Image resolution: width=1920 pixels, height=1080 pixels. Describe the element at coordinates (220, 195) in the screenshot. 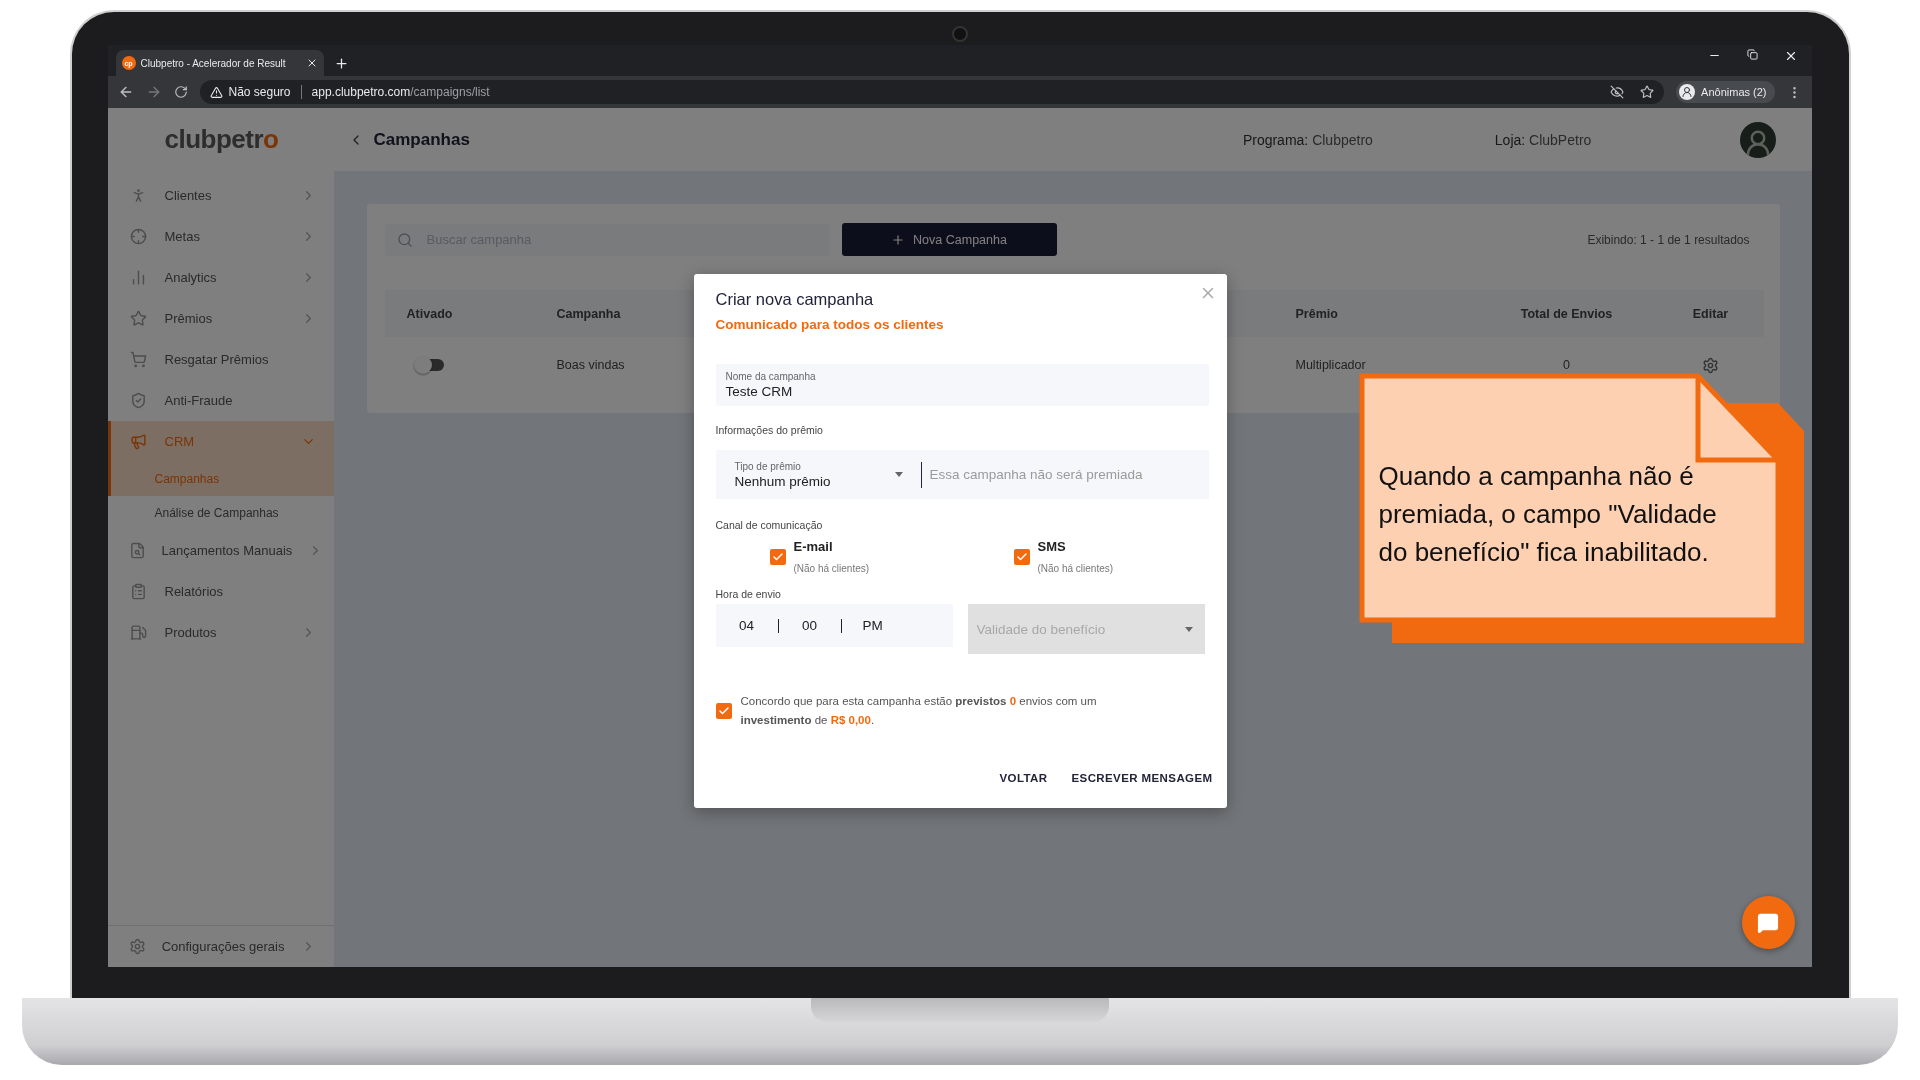

I see `sidebar-item: Clientes` at that location.